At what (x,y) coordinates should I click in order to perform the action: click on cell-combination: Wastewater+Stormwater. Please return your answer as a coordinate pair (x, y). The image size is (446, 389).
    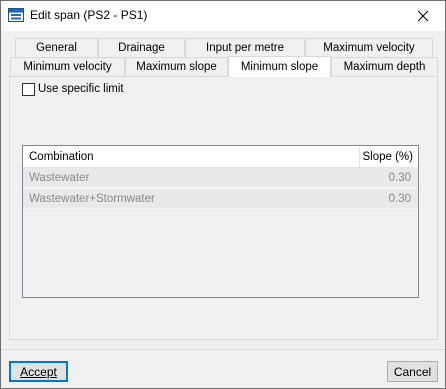
    Looking at the image, I should click on (92, 199).